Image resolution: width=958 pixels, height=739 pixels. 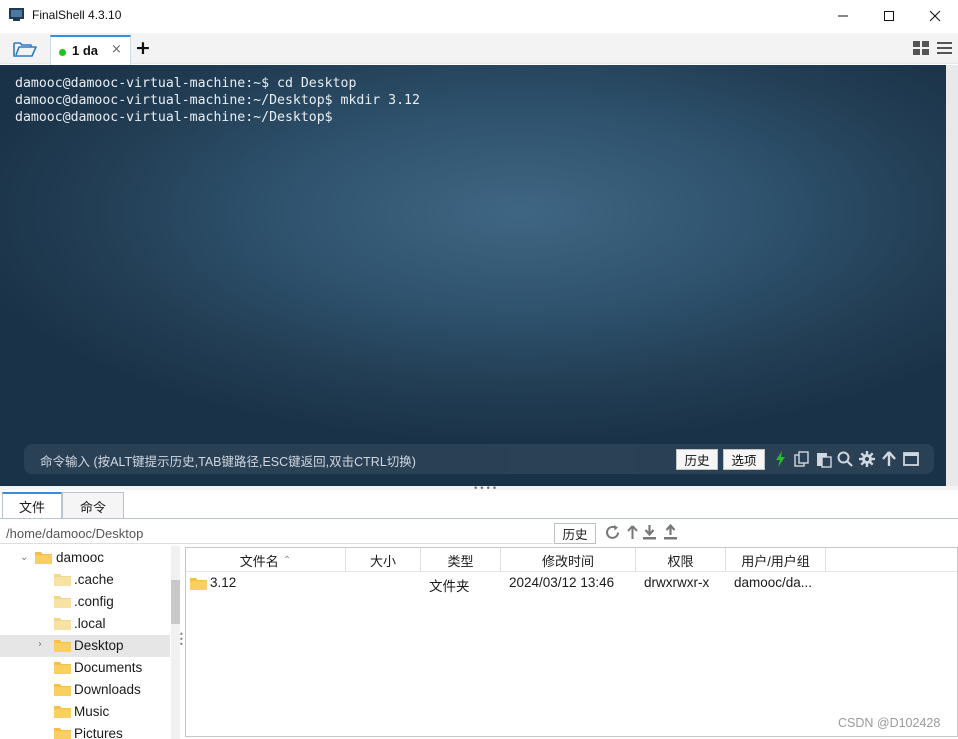 I want to click on maximize-icon, so click(x=889, y=15).